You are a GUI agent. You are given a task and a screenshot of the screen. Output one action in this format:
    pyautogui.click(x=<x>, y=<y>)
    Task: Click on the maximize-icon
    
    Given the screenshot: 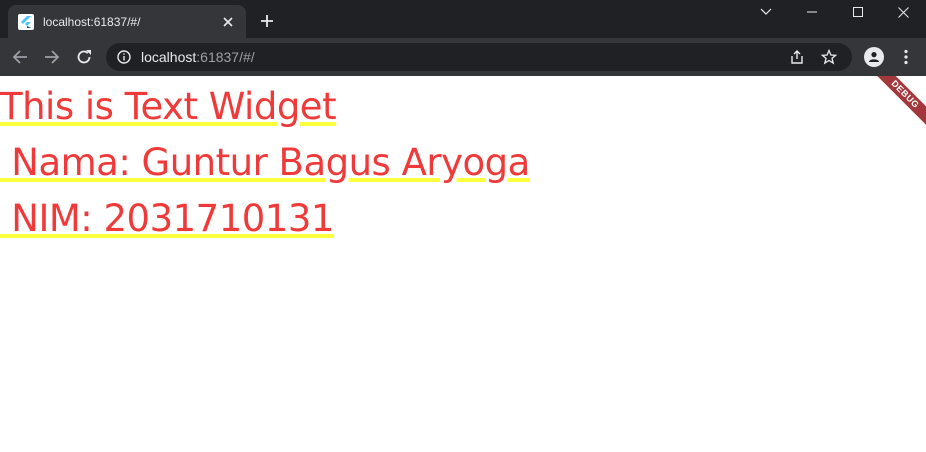 What is the action you would take?
    pyautogui.click(x=858, y=12)
    